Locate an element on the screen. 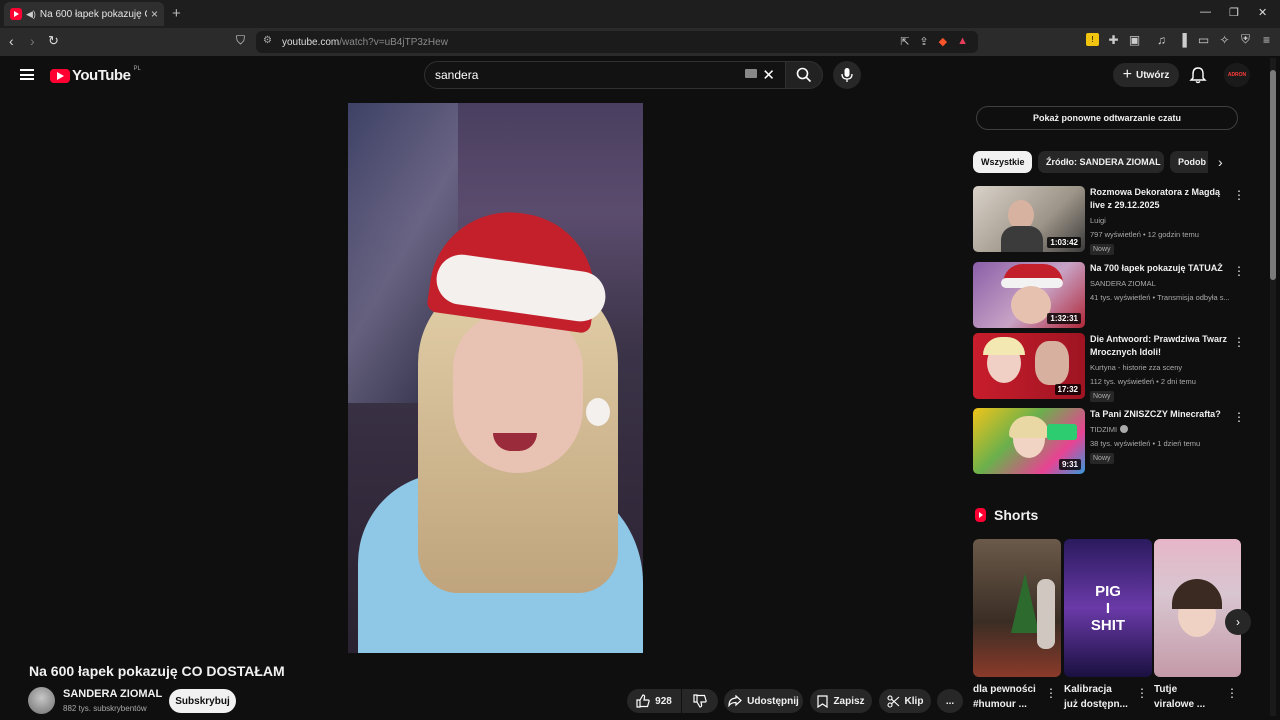 The width and height of the screenshot is (1280, 720). close-tab-icon: × is located at coordinates (154, 14).